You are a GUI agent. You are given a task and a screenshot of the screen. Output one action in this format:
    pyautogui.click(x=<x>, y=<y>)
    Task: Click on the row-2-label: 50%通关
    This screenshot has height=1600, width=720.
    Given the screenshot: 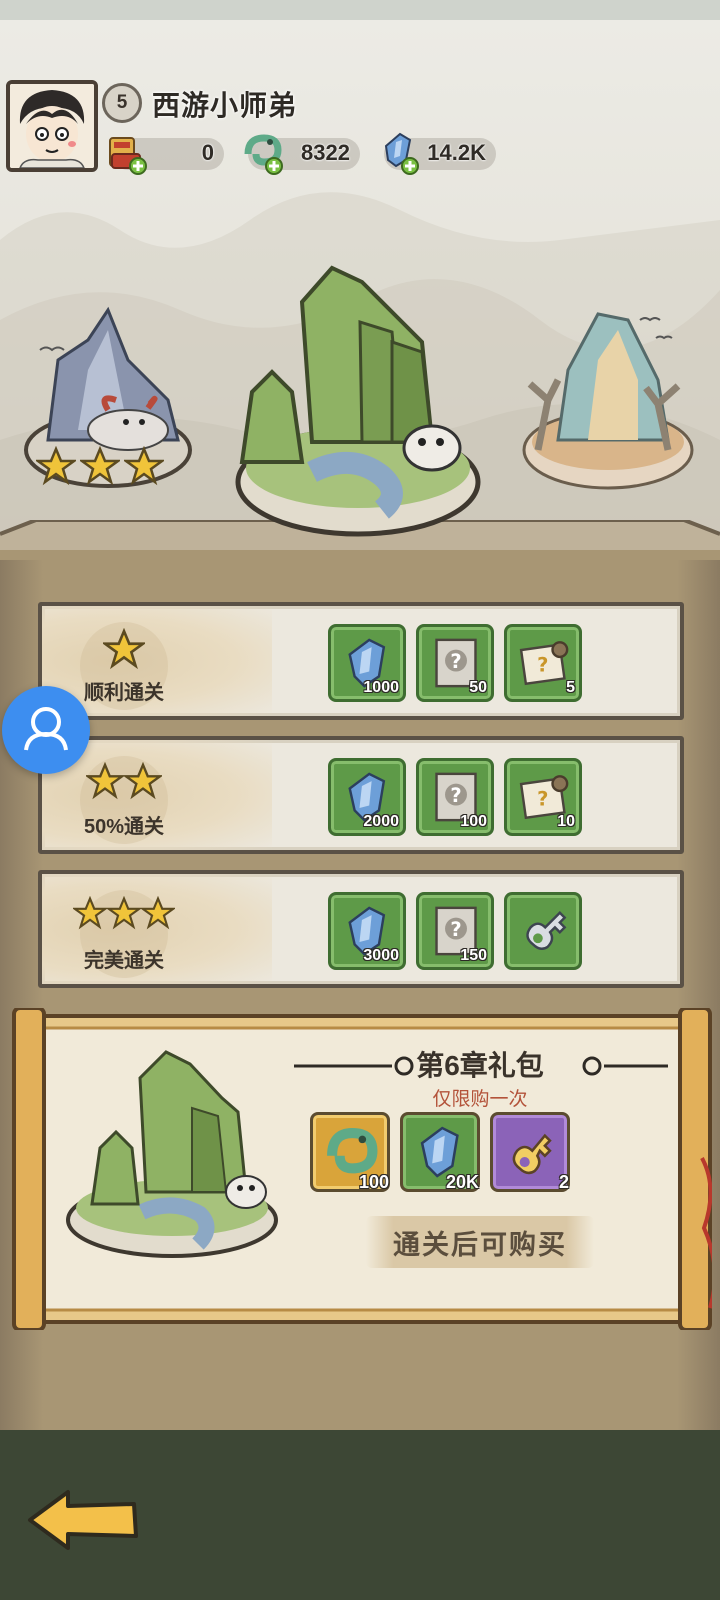 What is the action you would take?
    pyautogui.click(x=124, y=827)
    